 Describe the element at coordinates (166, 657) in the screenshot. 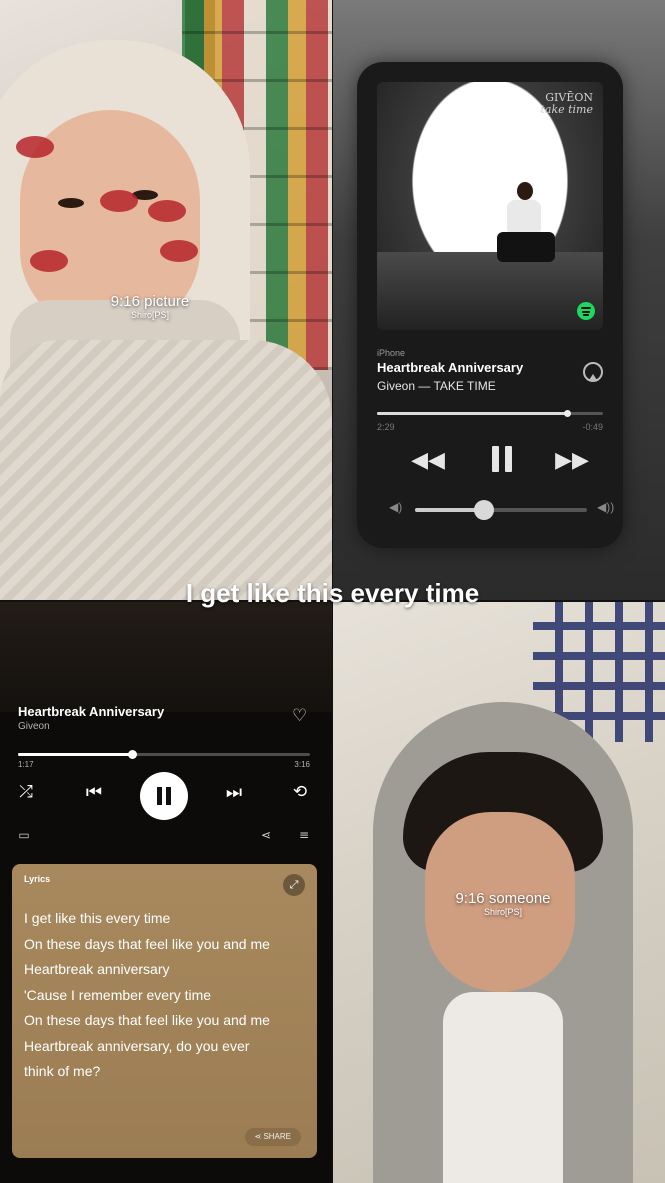

I see `canvas-background` at that location.